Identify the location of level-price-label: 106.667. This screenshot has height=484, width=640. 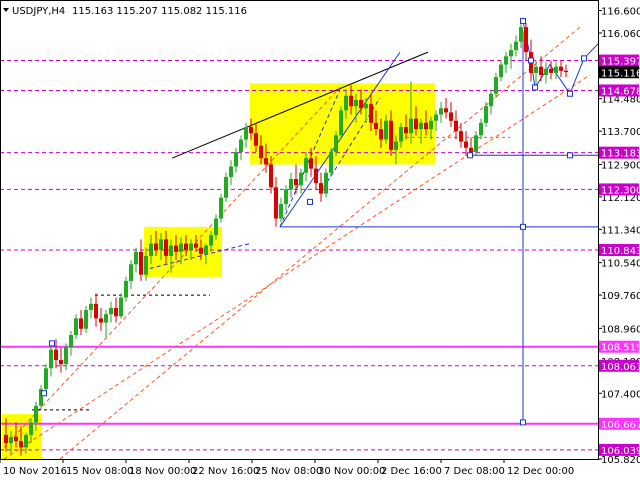
(620, 425).